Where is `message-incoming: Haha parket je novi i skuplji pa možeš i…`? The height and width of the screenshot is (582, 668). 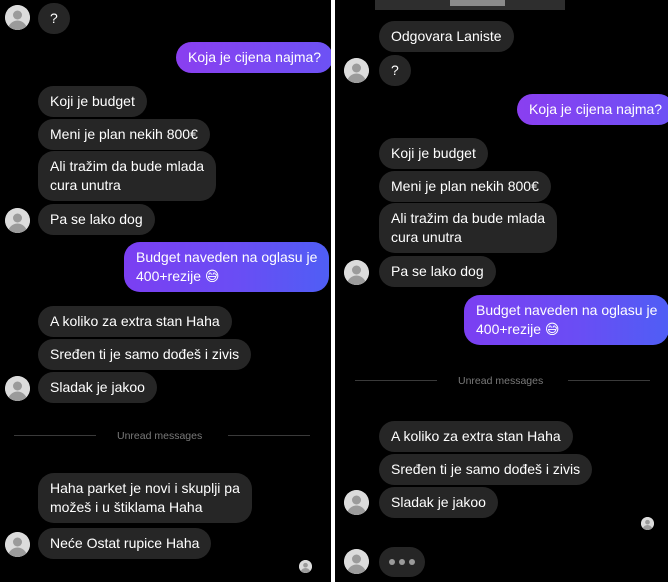
message-incoming: Haha parket je novi i skuplji pa možeš i… is located at coordinates (145, 498).